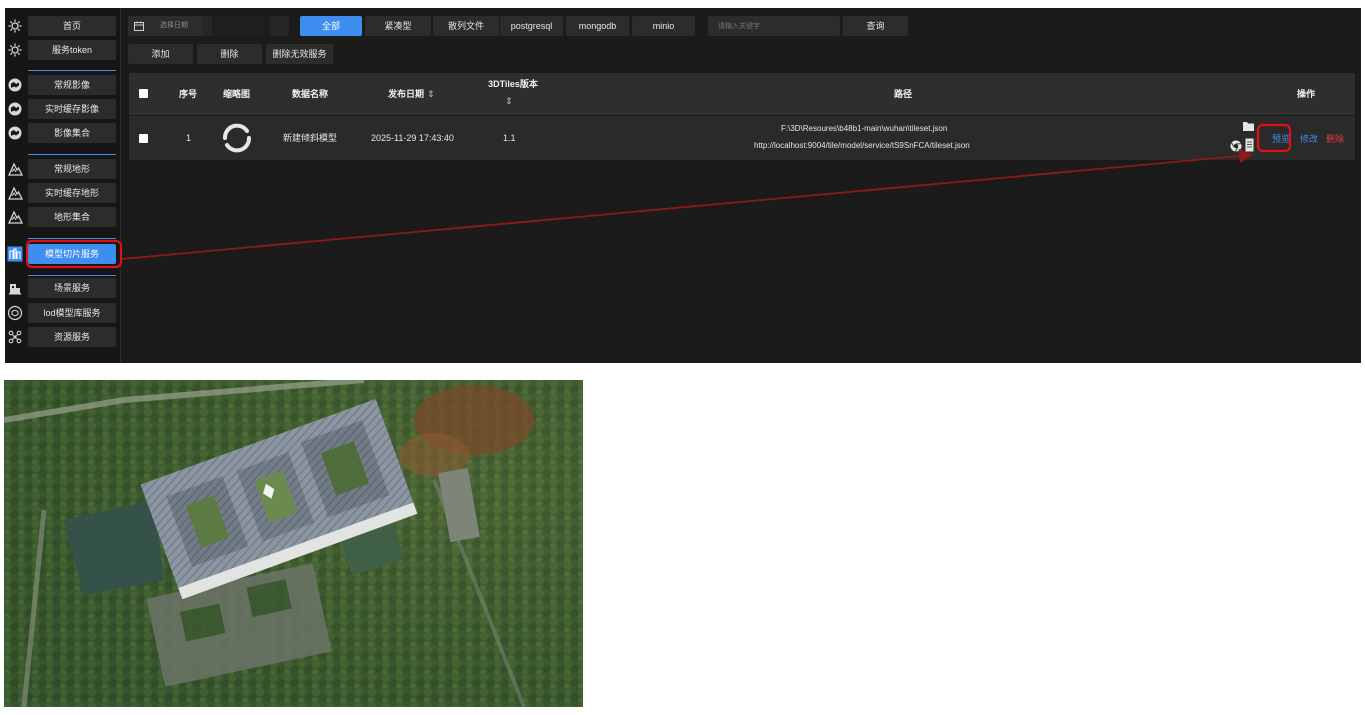  What do you see at coordinates (72, 169) in the screenshot?
I see `sidebar-item-label: 常规地形` at bounding box center [72, 169].